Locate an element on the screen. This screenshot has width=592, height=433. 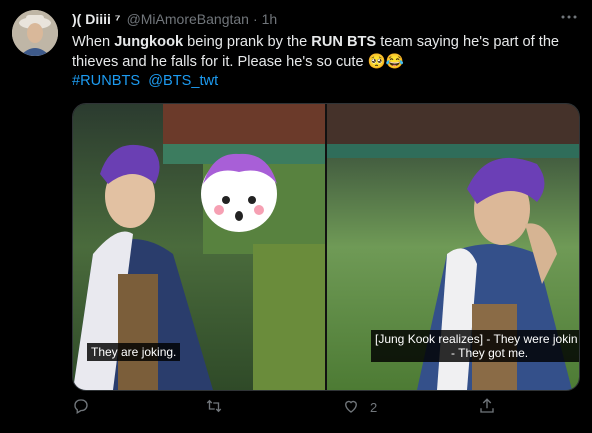
share-button is located at coordinates (492, 407).